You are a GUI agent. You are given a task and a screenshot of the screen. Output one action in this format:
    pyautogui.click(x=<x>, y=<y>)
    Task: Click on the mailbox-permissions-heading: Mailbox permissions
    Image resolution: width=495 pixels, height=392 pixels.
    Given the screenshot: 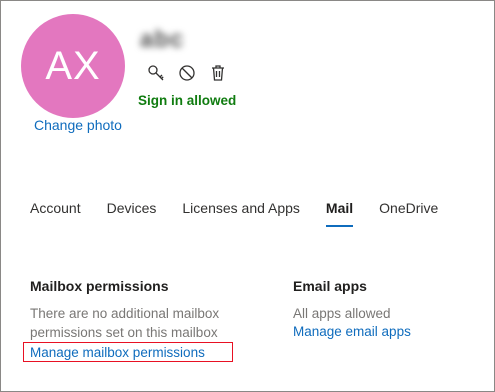 What is the action you would take?
    pyautogui.click(x=99, y=286)
    